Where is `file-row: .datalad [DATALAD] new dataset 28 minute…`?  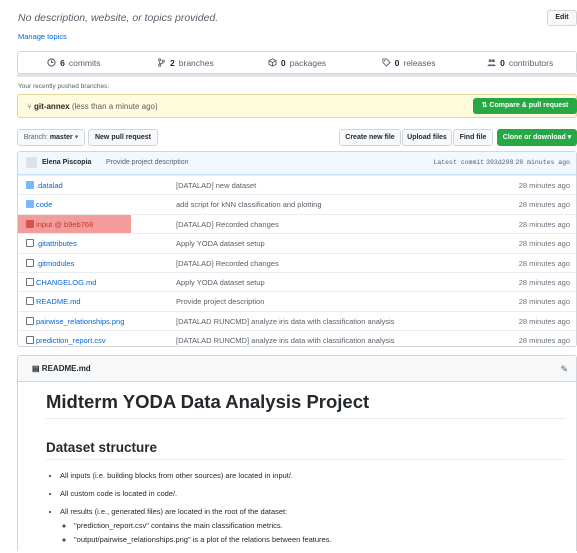 file-row: .datalad [DATALAD] new dataset 28 minute… is located at coordinates (297, 184).